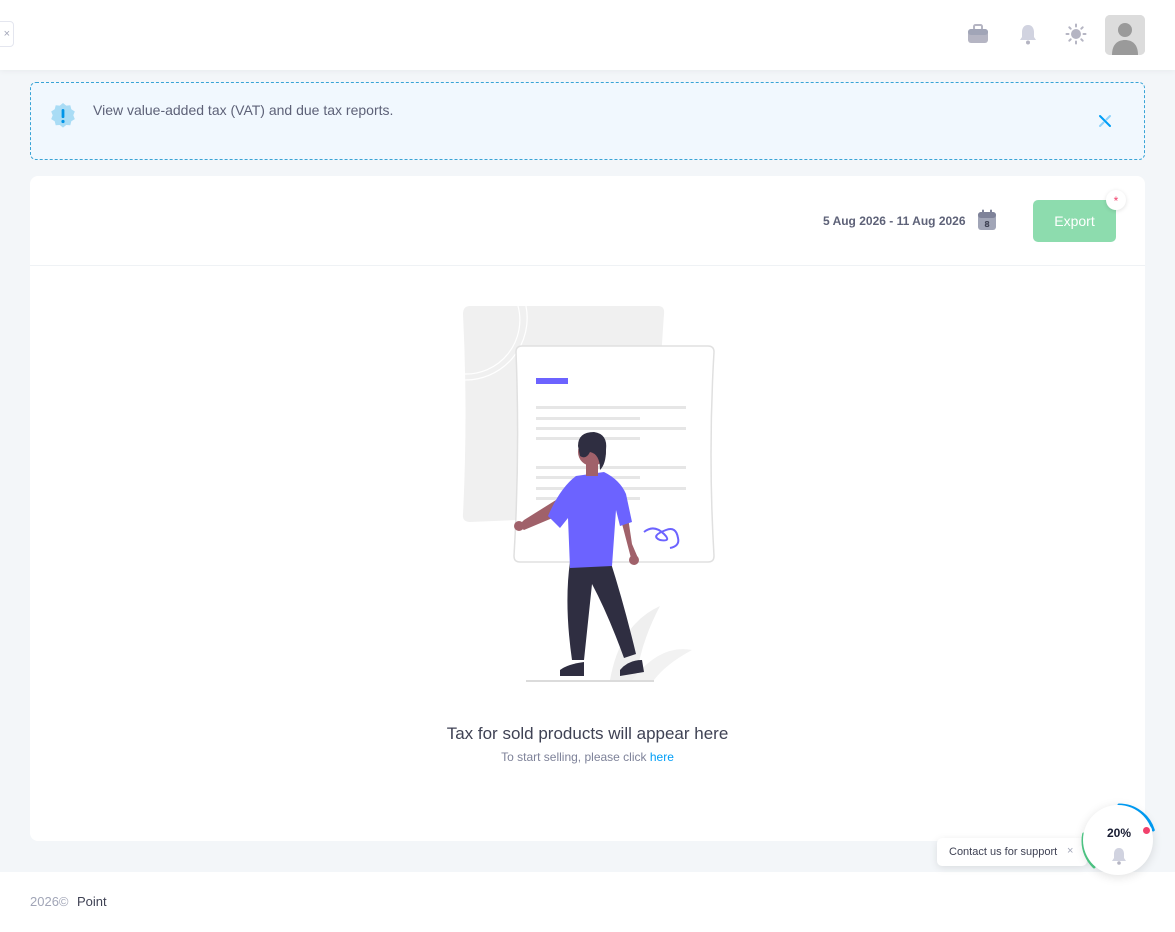 The image size is (1175, 932). I want to click on empty-state-illustration, so click(588, 493).